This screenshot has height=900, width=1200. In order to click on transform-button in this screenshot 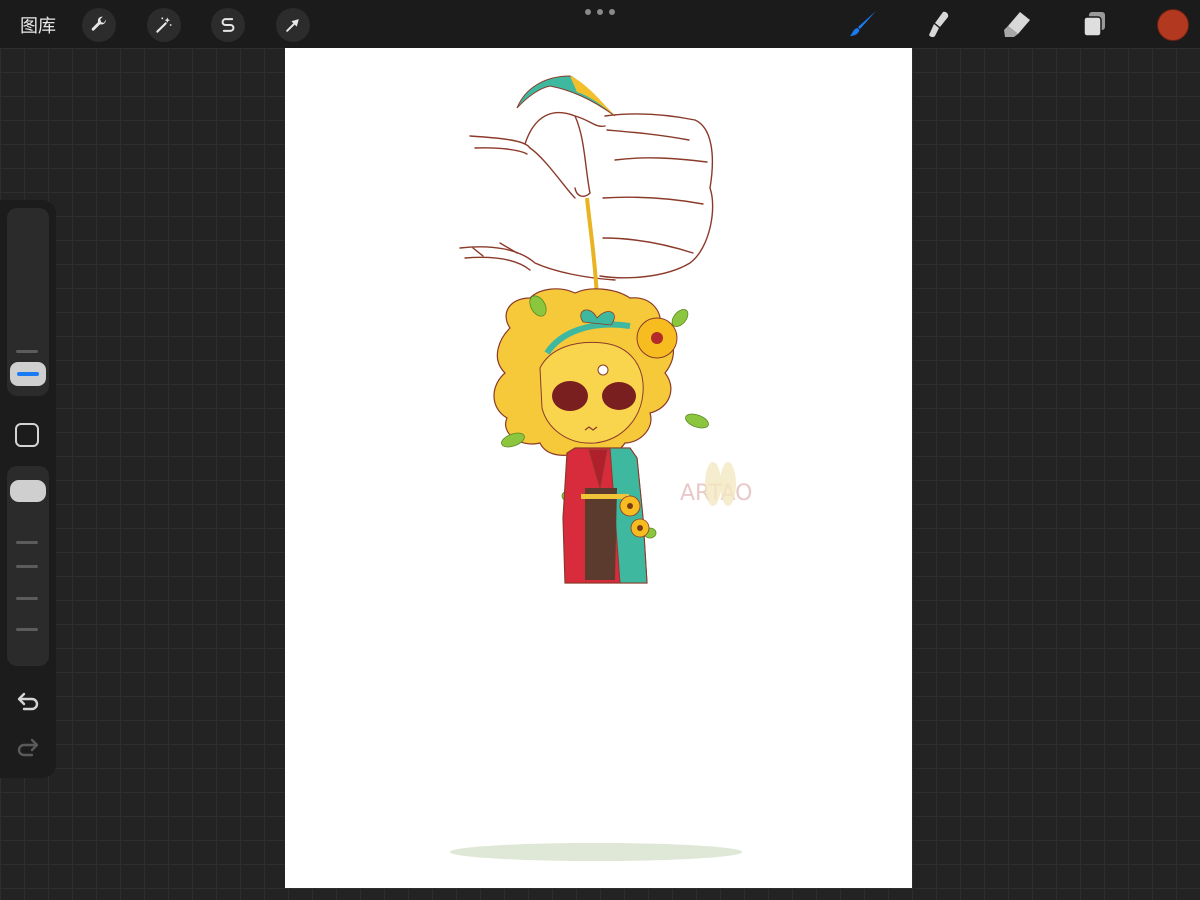, I will do `click(293, 25)`.